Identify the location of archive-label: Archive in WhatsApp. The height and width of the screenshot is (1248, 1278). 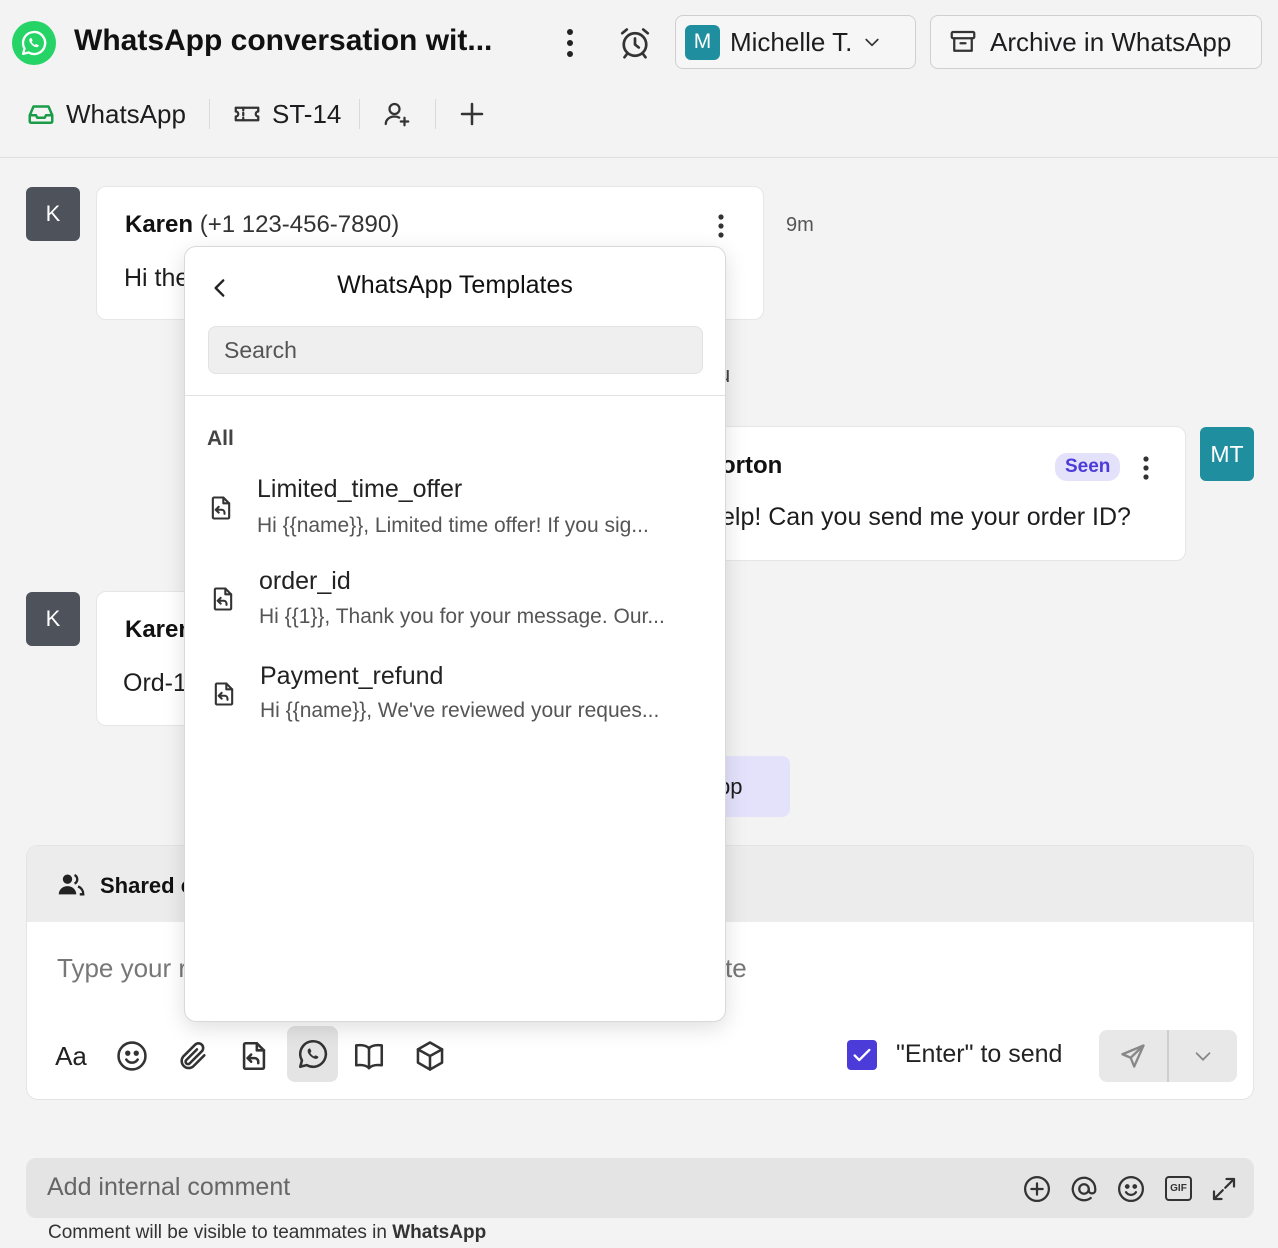
(1111, 41).